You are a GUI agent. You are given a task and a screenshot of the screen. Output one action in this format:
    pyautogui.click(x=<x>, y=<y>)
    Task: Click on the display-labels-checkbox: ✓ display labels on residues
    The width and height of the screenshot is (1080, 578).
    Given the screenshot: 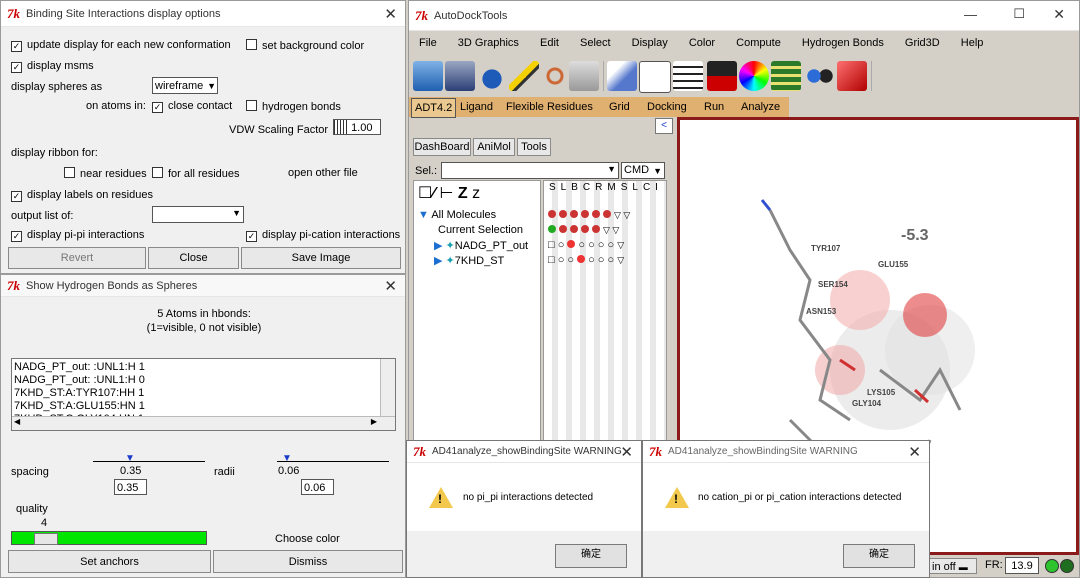 What is the action you would take?
    pyautogui.click(x=82, y=195)
    